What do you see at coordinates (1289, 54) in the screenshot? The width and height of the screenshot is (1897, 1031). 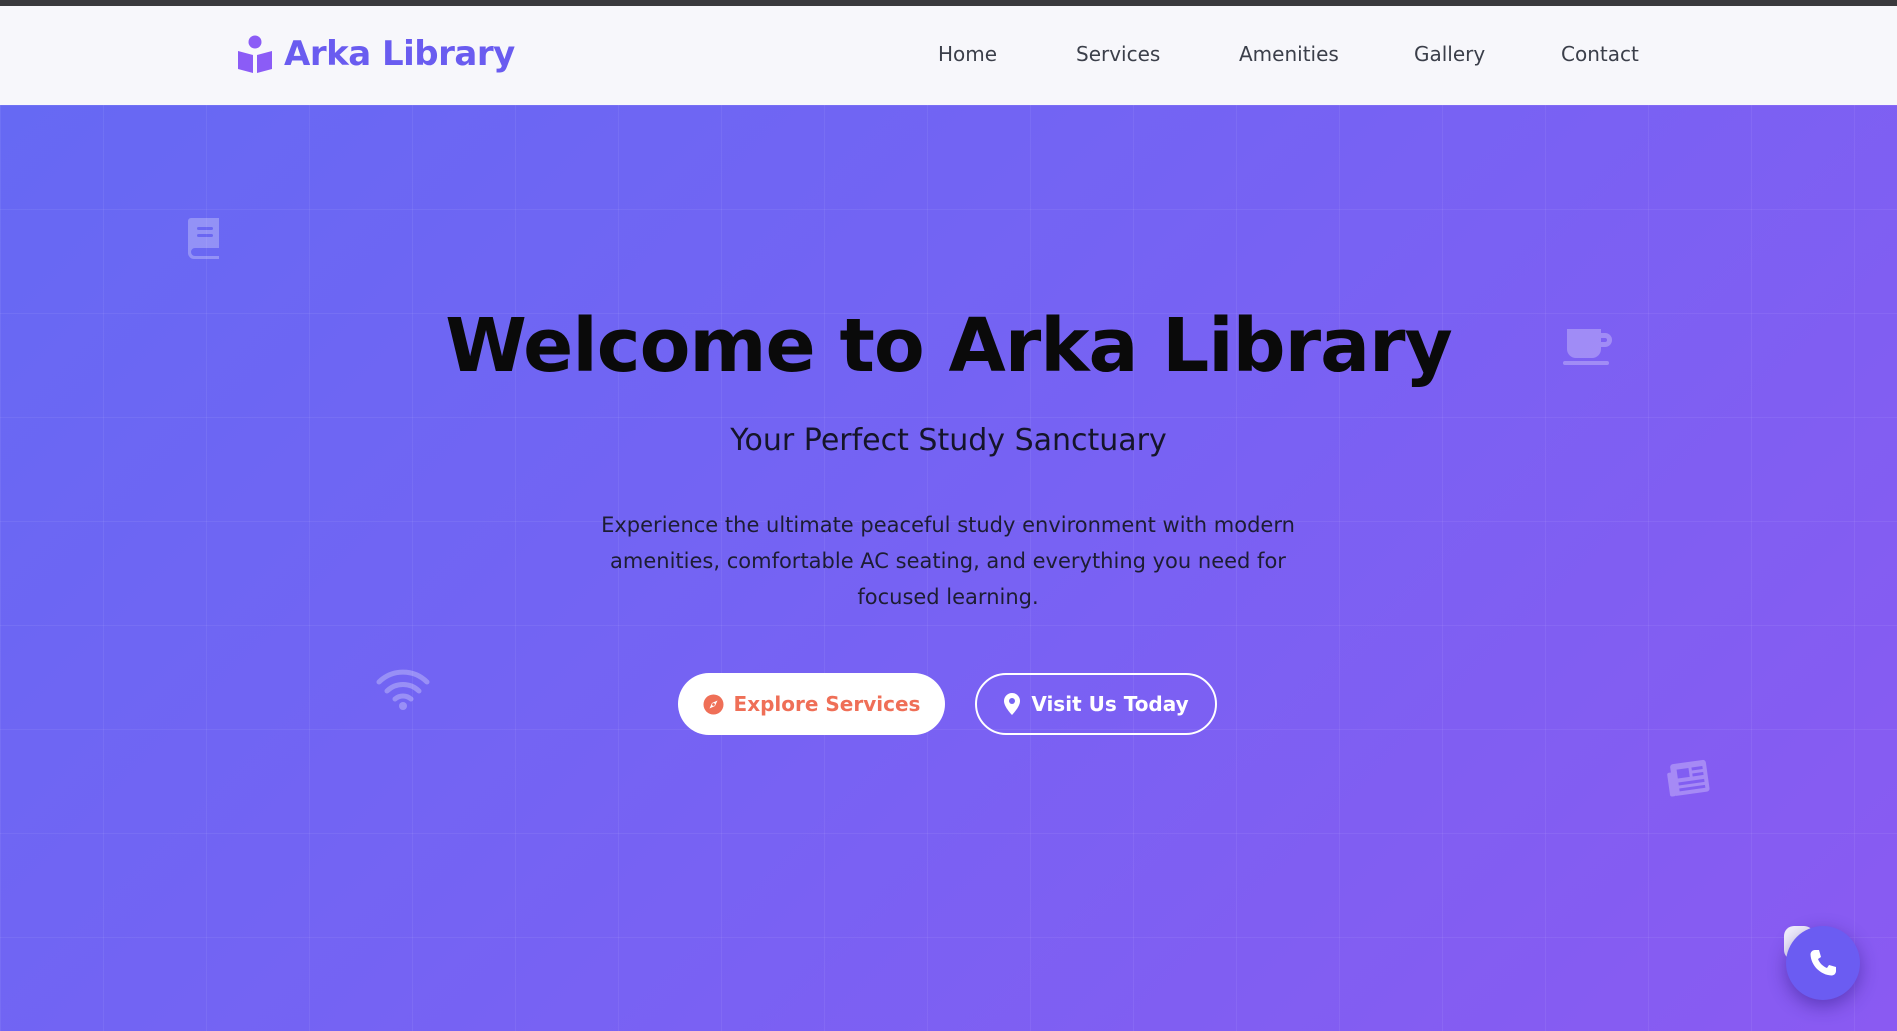 I see `nav-amenities: Amenities` at bounding box center [1289, 54].